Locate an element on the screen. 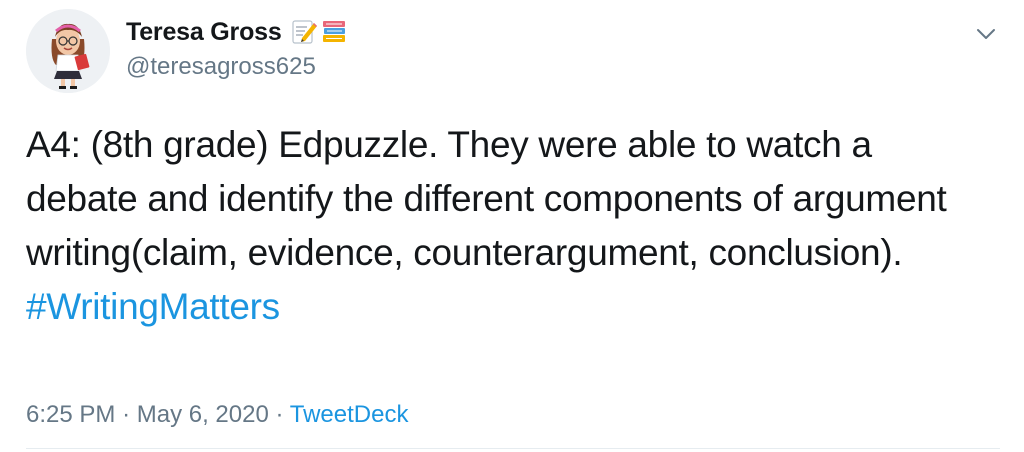  tweet-metadata: 6:25 PM · May 6, 2020 · TweetDeck is located at coordinates (217, 415).